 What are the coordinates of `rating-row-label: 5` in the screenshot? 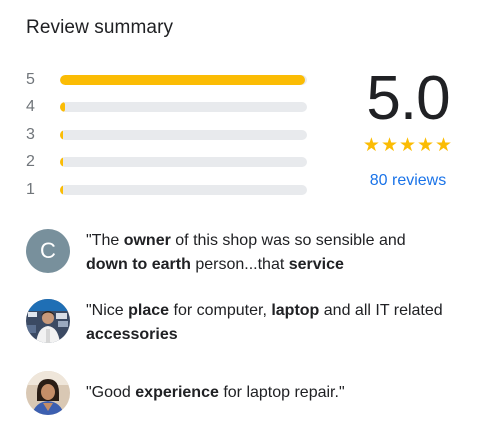 It's located at (30, 79).